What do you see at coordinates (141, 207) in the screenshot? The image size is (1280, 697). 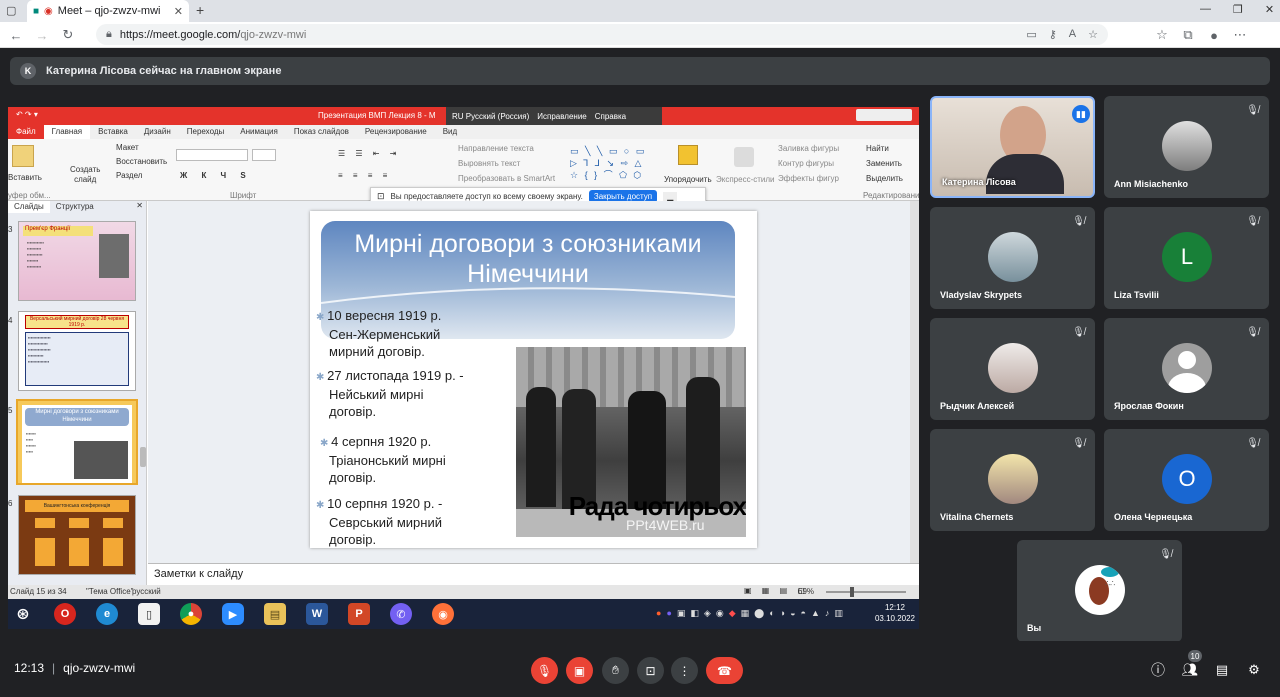 I see `pane-close-icon: ✕` at bounding box center [141, 207].